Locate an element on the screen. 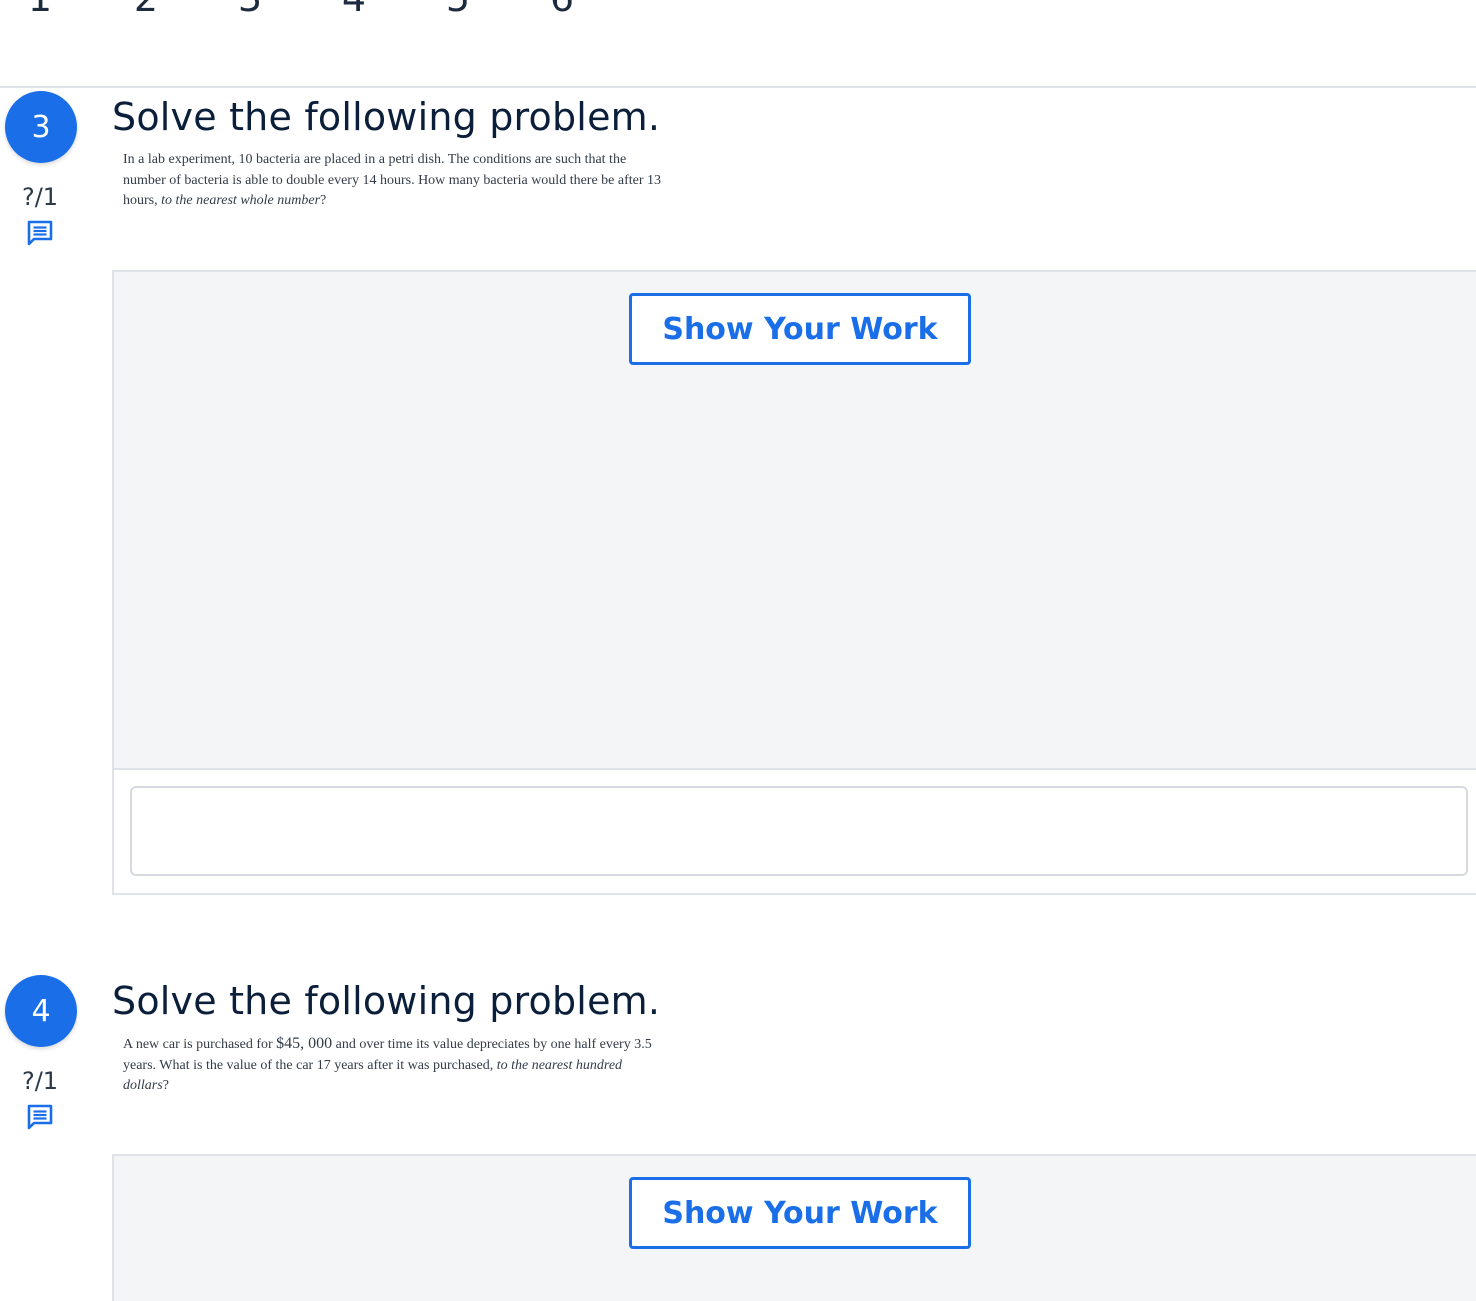 Image resolution: width=1476 pixels, height=1301 pixels. answer-area is located at coordinates (794, 831).